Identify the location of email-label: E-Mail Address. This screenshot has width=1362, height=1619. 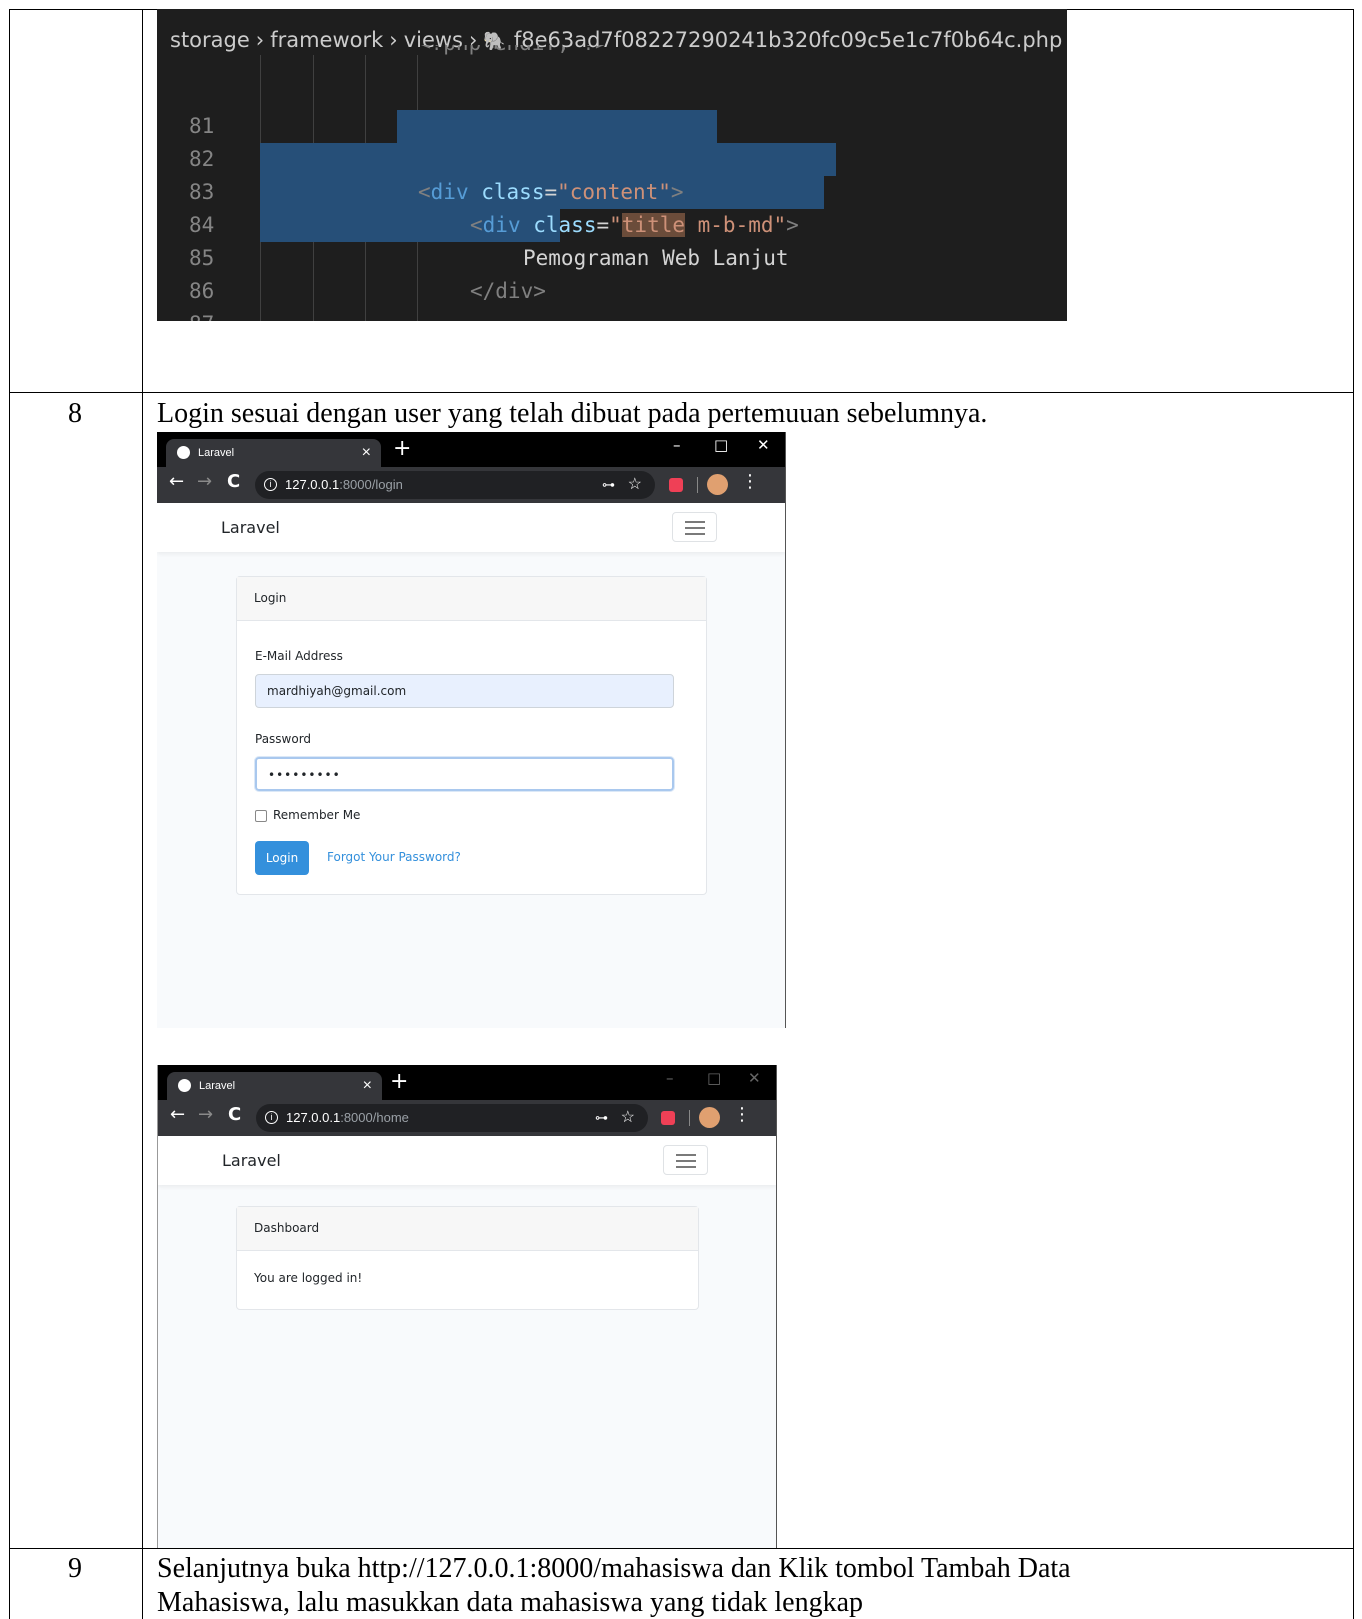
(299, 656).